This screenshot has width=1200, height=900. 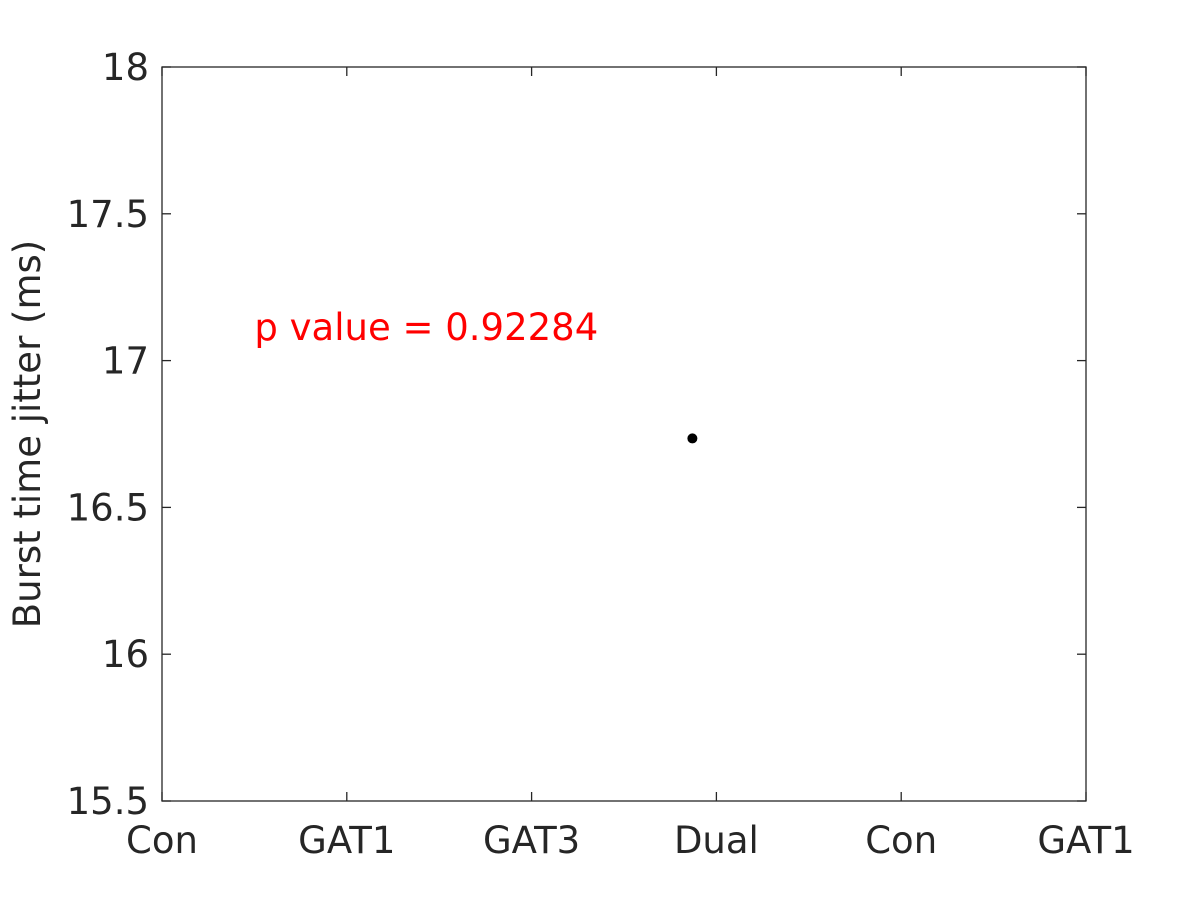 I want to click on p-value-annotation: p value = 0.92284, so click(x=426, y=327).